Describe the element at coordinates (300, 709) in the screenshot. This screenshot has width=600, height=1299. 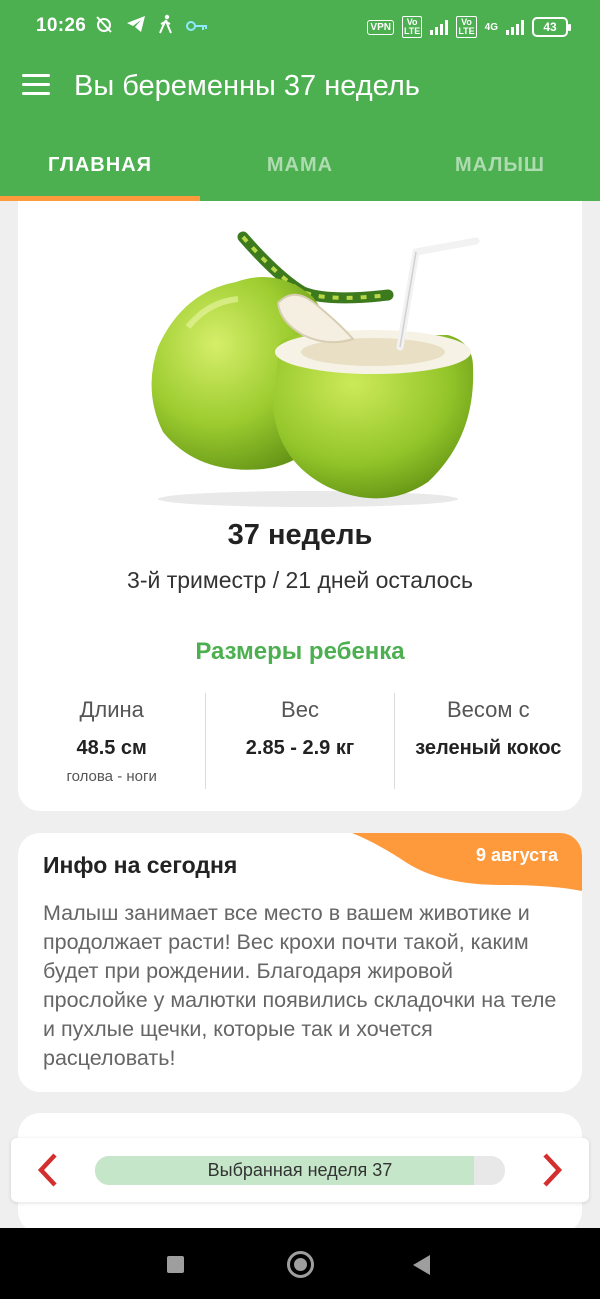
I see `stat-weight-label: Вес` at that location.